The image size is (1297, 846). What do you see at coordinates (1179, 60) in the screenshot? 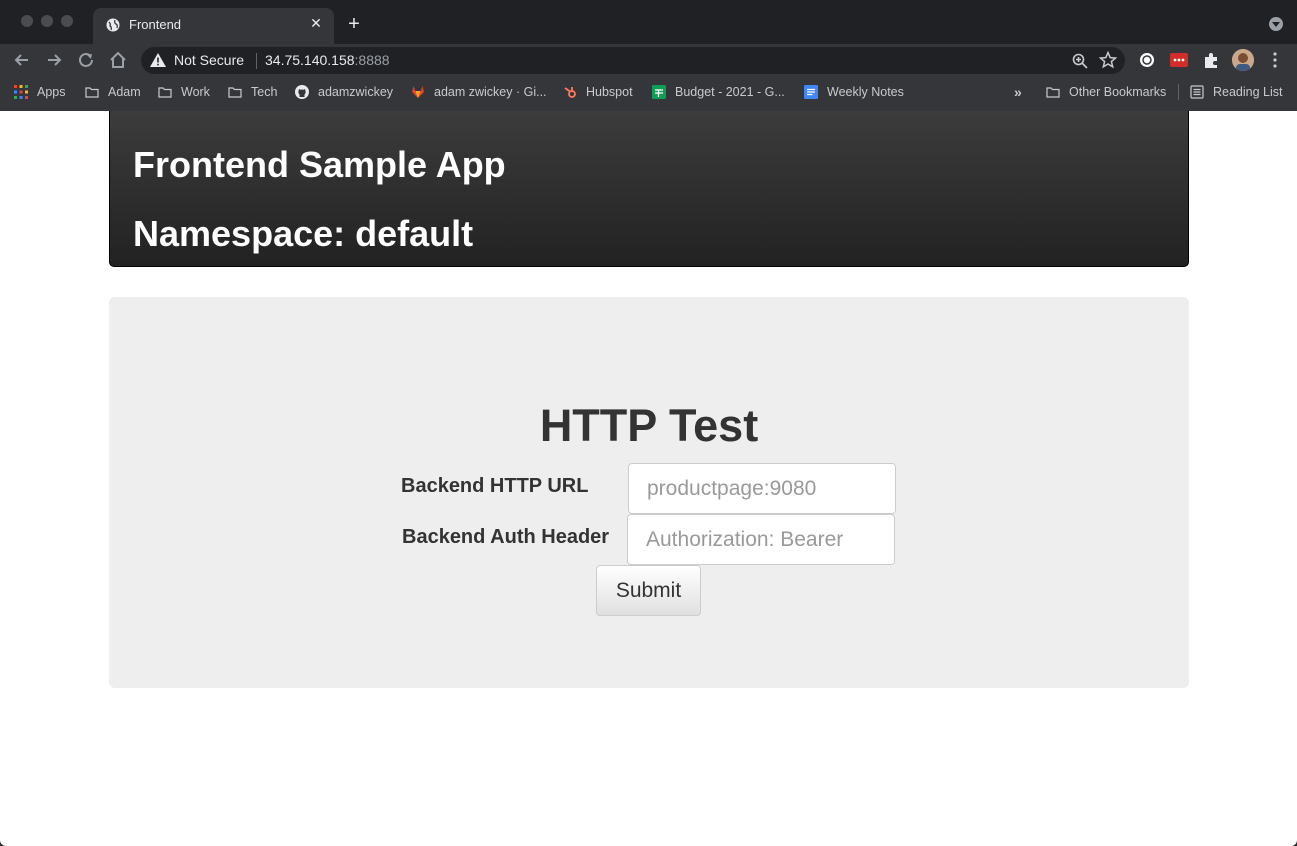
I see `lastpass-icon` at bounding box center [1179, 60].